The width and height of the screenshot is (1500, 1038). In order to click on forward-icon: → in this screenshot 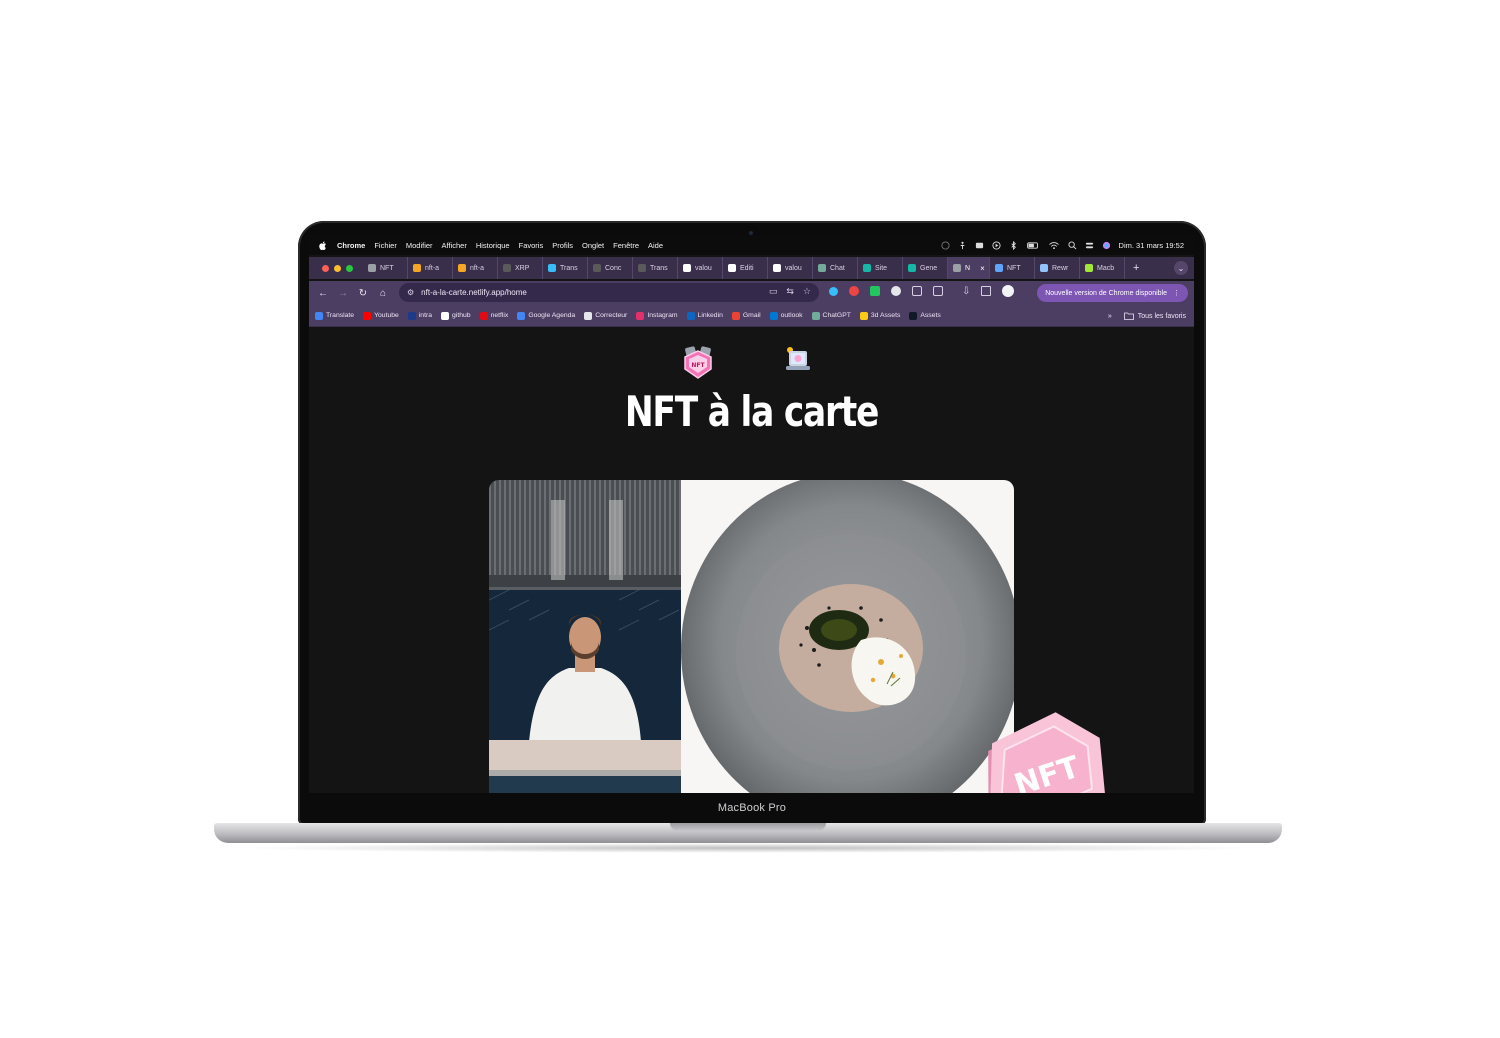, I will do `click(343, 293)`.